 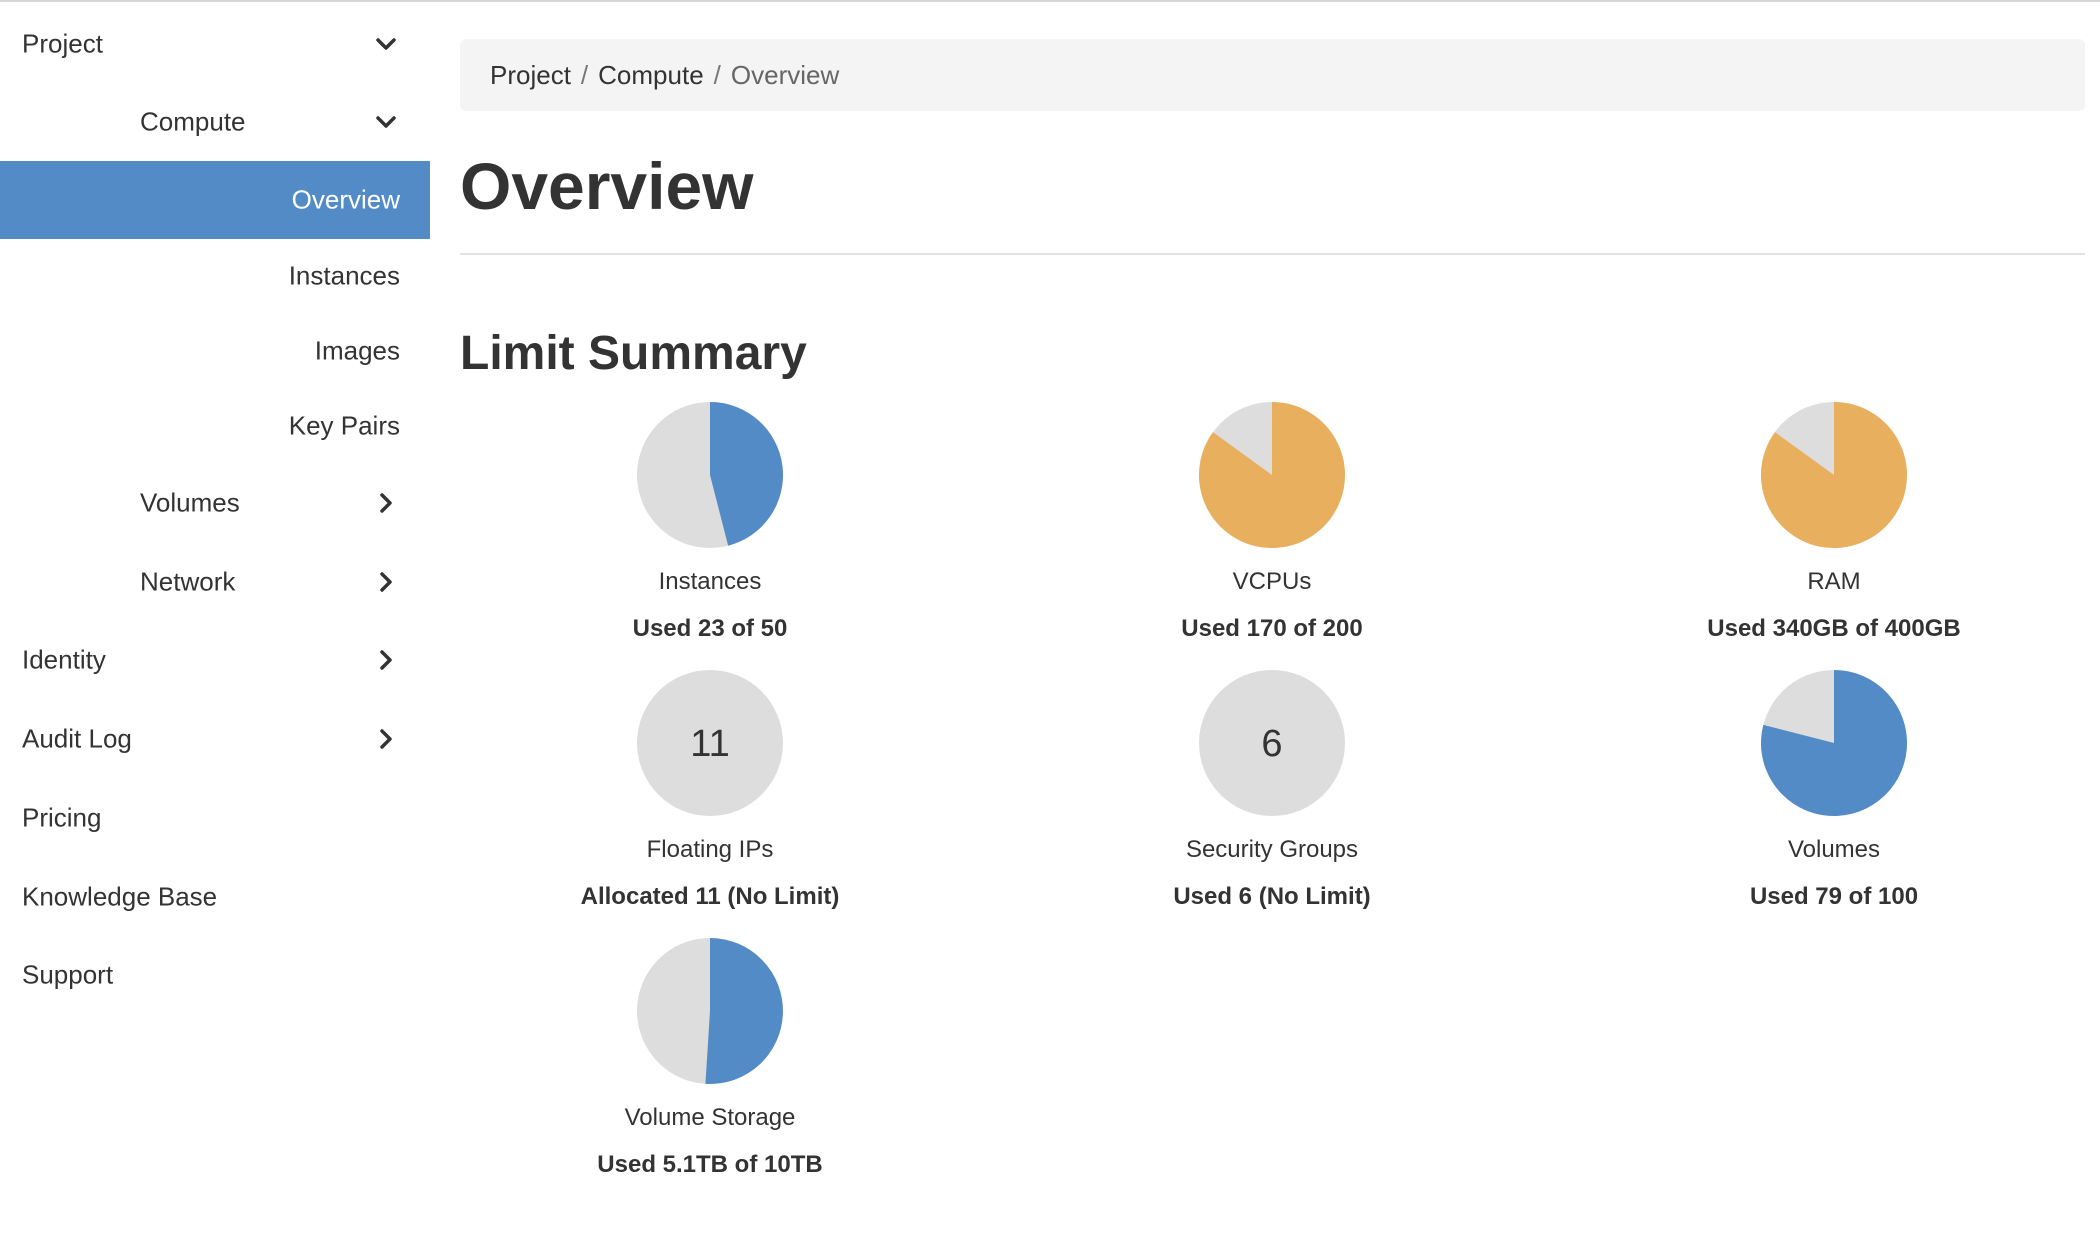 I want to click on pie-ram, so click(x=1833, y=475).